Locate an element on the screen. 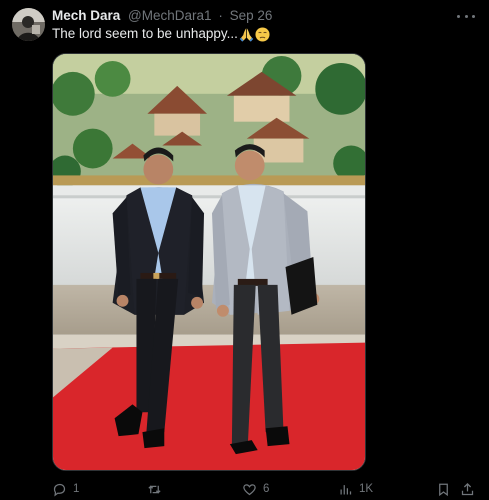  like-button: 6 is located at coordinates (255, 489).